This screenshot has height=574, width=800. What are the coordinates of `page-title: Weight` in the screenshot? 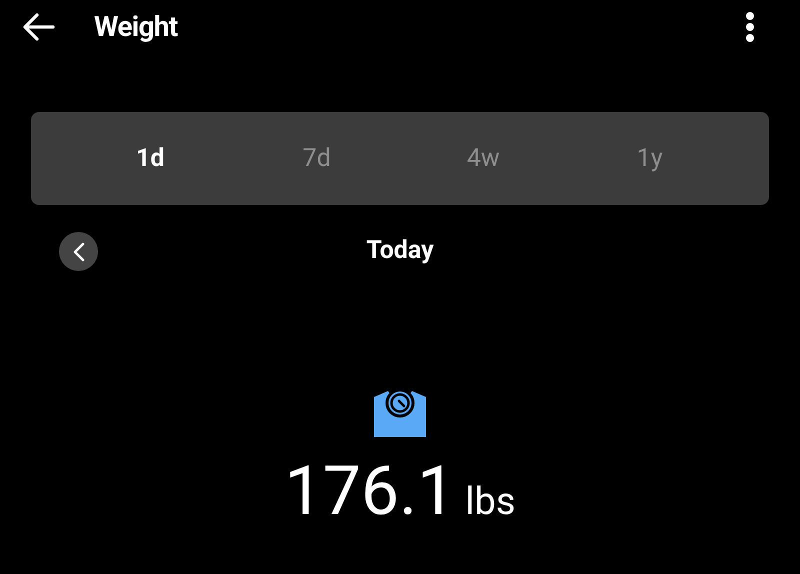 It's located at (136, 27).